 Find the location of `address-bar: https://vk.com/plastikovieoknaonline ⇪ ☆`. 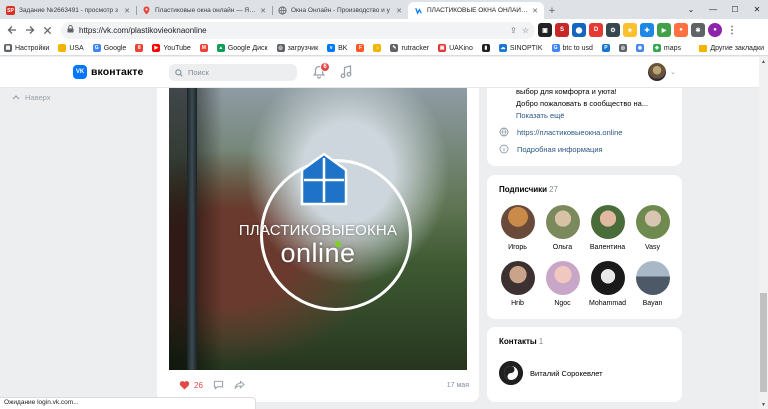

address-bar: https://vk.com/plastikovieoknaonline ⇪ ☆ is located at coordinates (298, 30).